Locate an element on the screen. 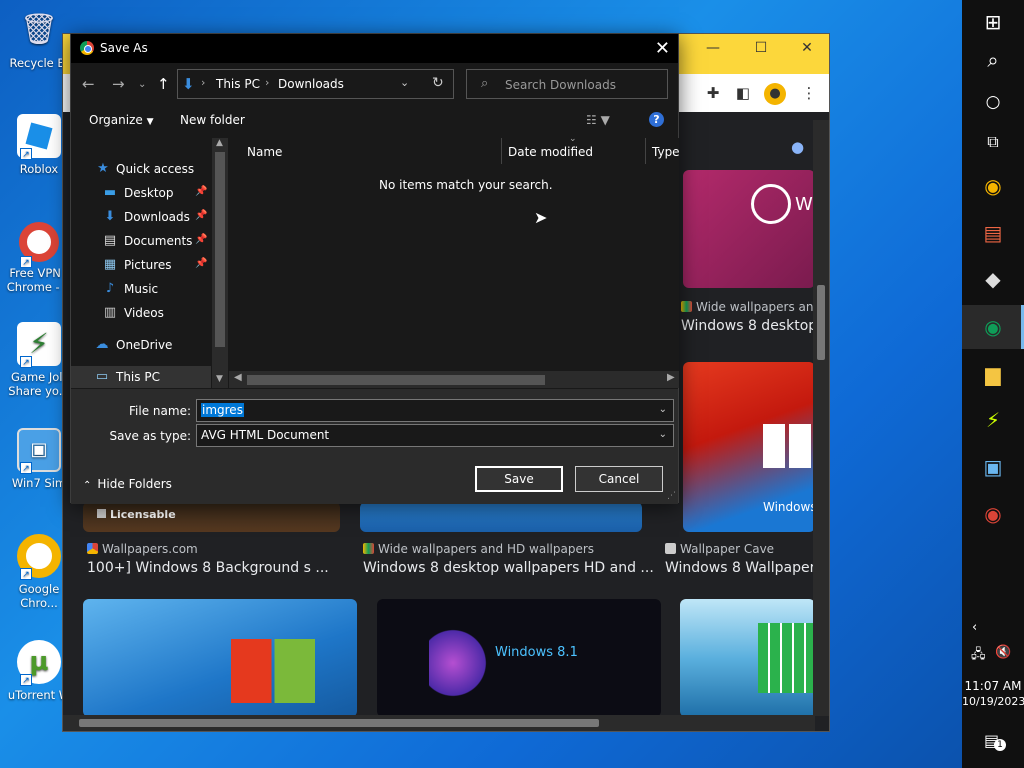 Image resolution: width=1024 pixels, height=768 pixels. cortana-button: ○ is located at coordinates (993, 100).